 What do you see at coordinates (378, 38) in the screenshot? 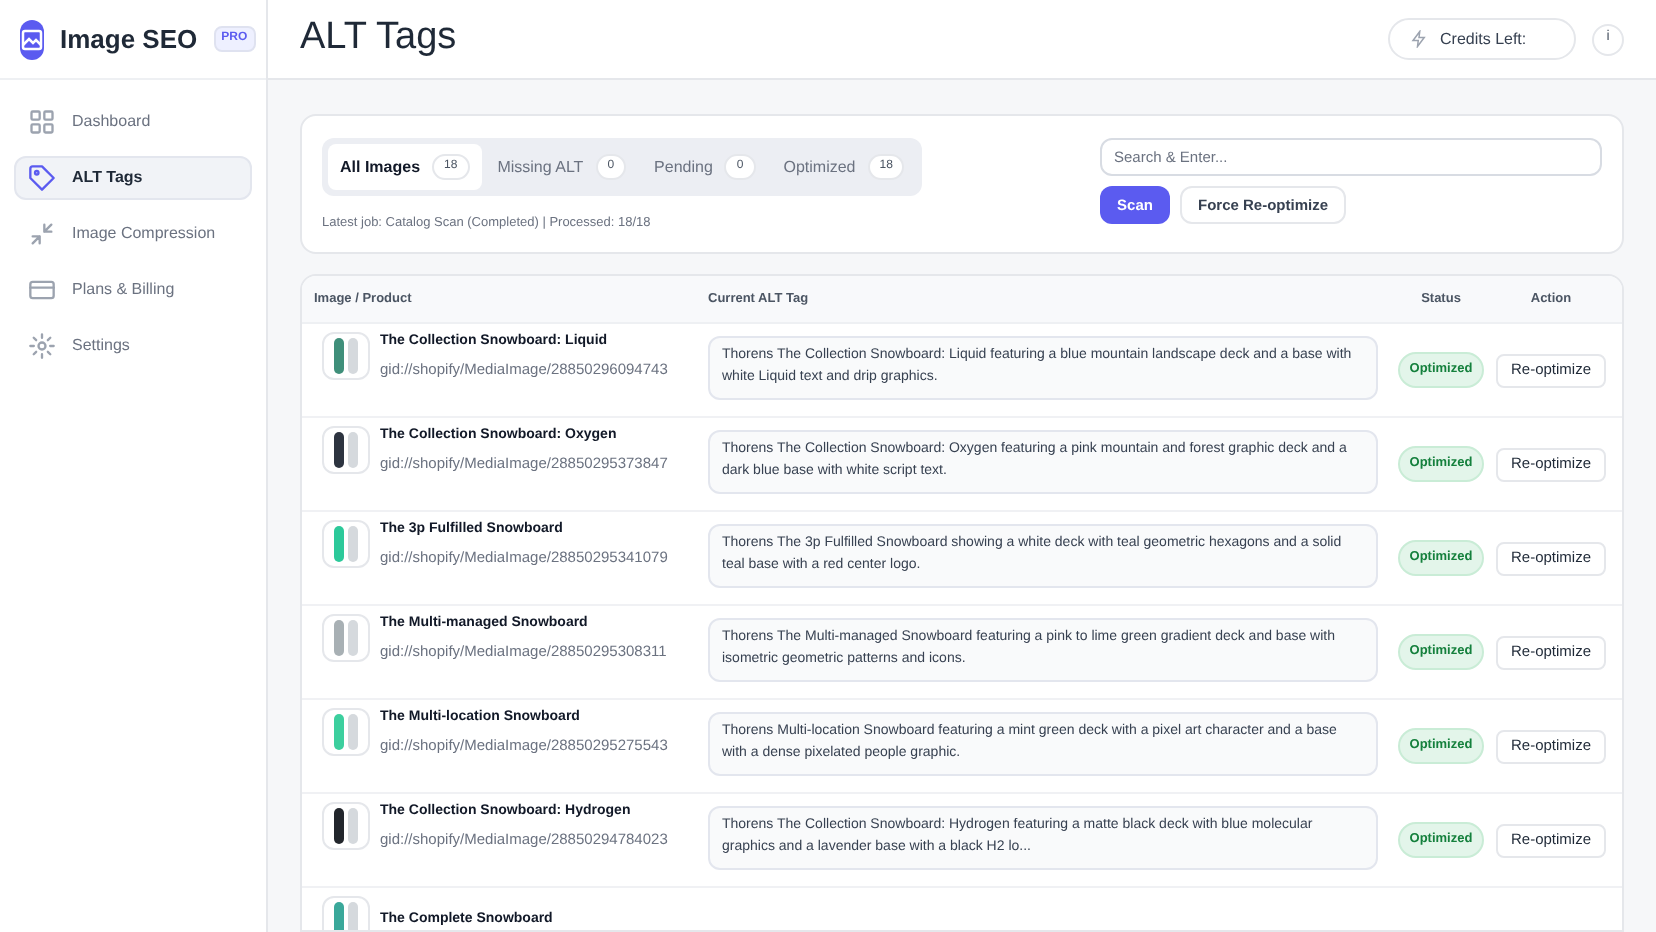
I see `page-title: ALT Tags` at bounding box center [378, 38].